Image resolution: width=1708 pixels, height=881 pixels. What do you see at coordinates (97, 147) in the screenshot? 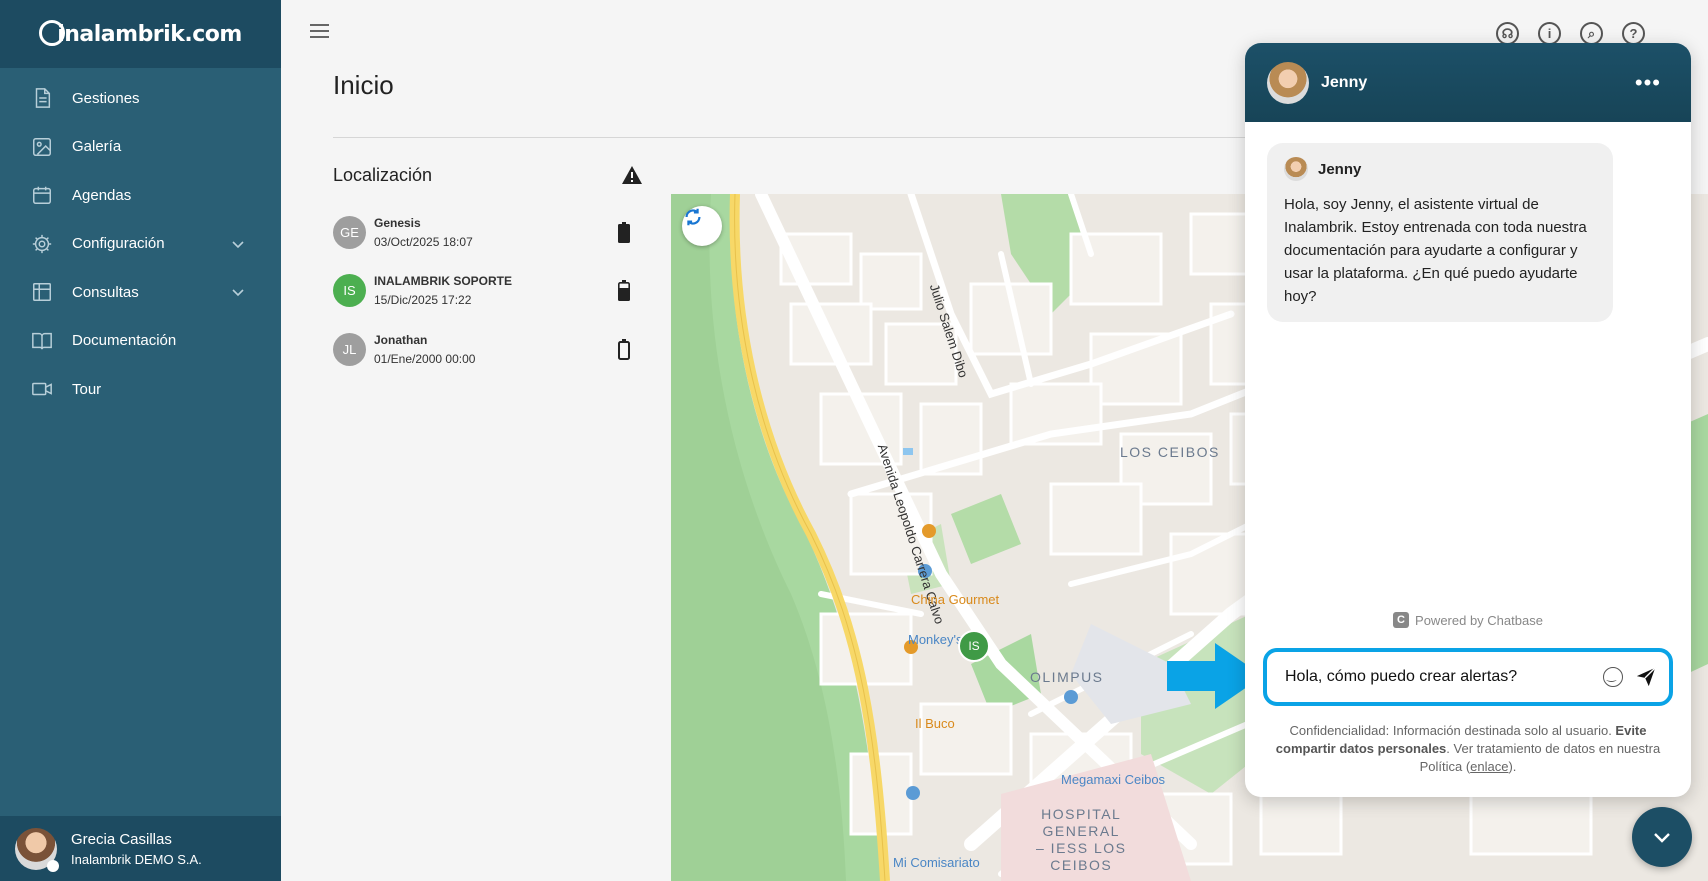
I see `sidebar-item-label: Galería` at bounding box center [97, 147].